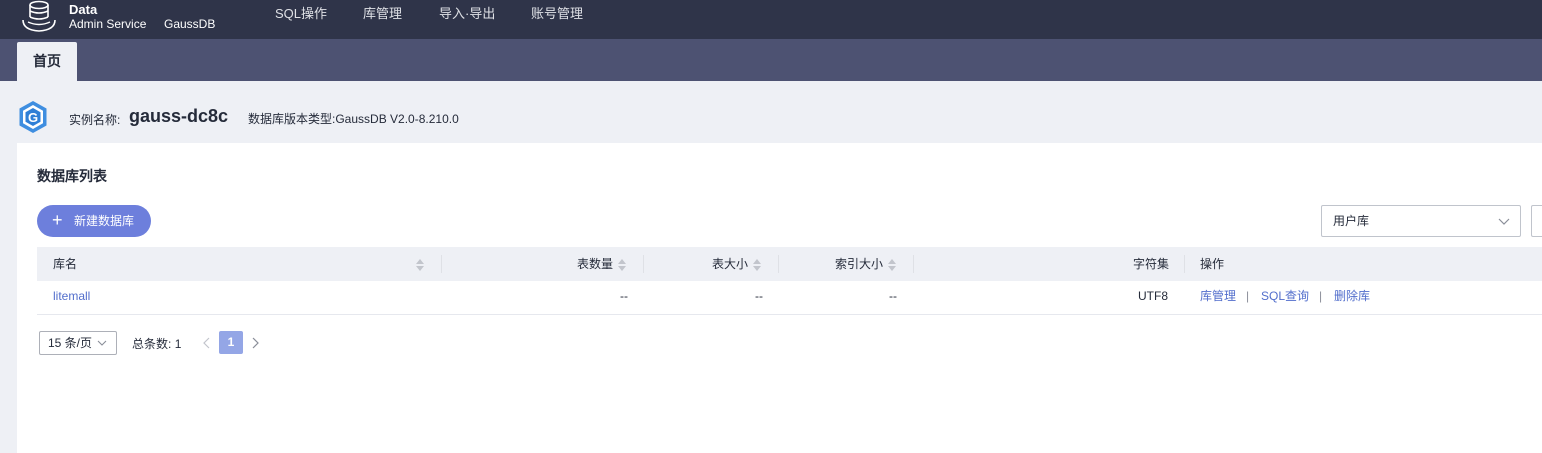  Describe the element at coordinates (95, 120) in the screenshot. I see `instance-name-label: 实例名称:` at that location.